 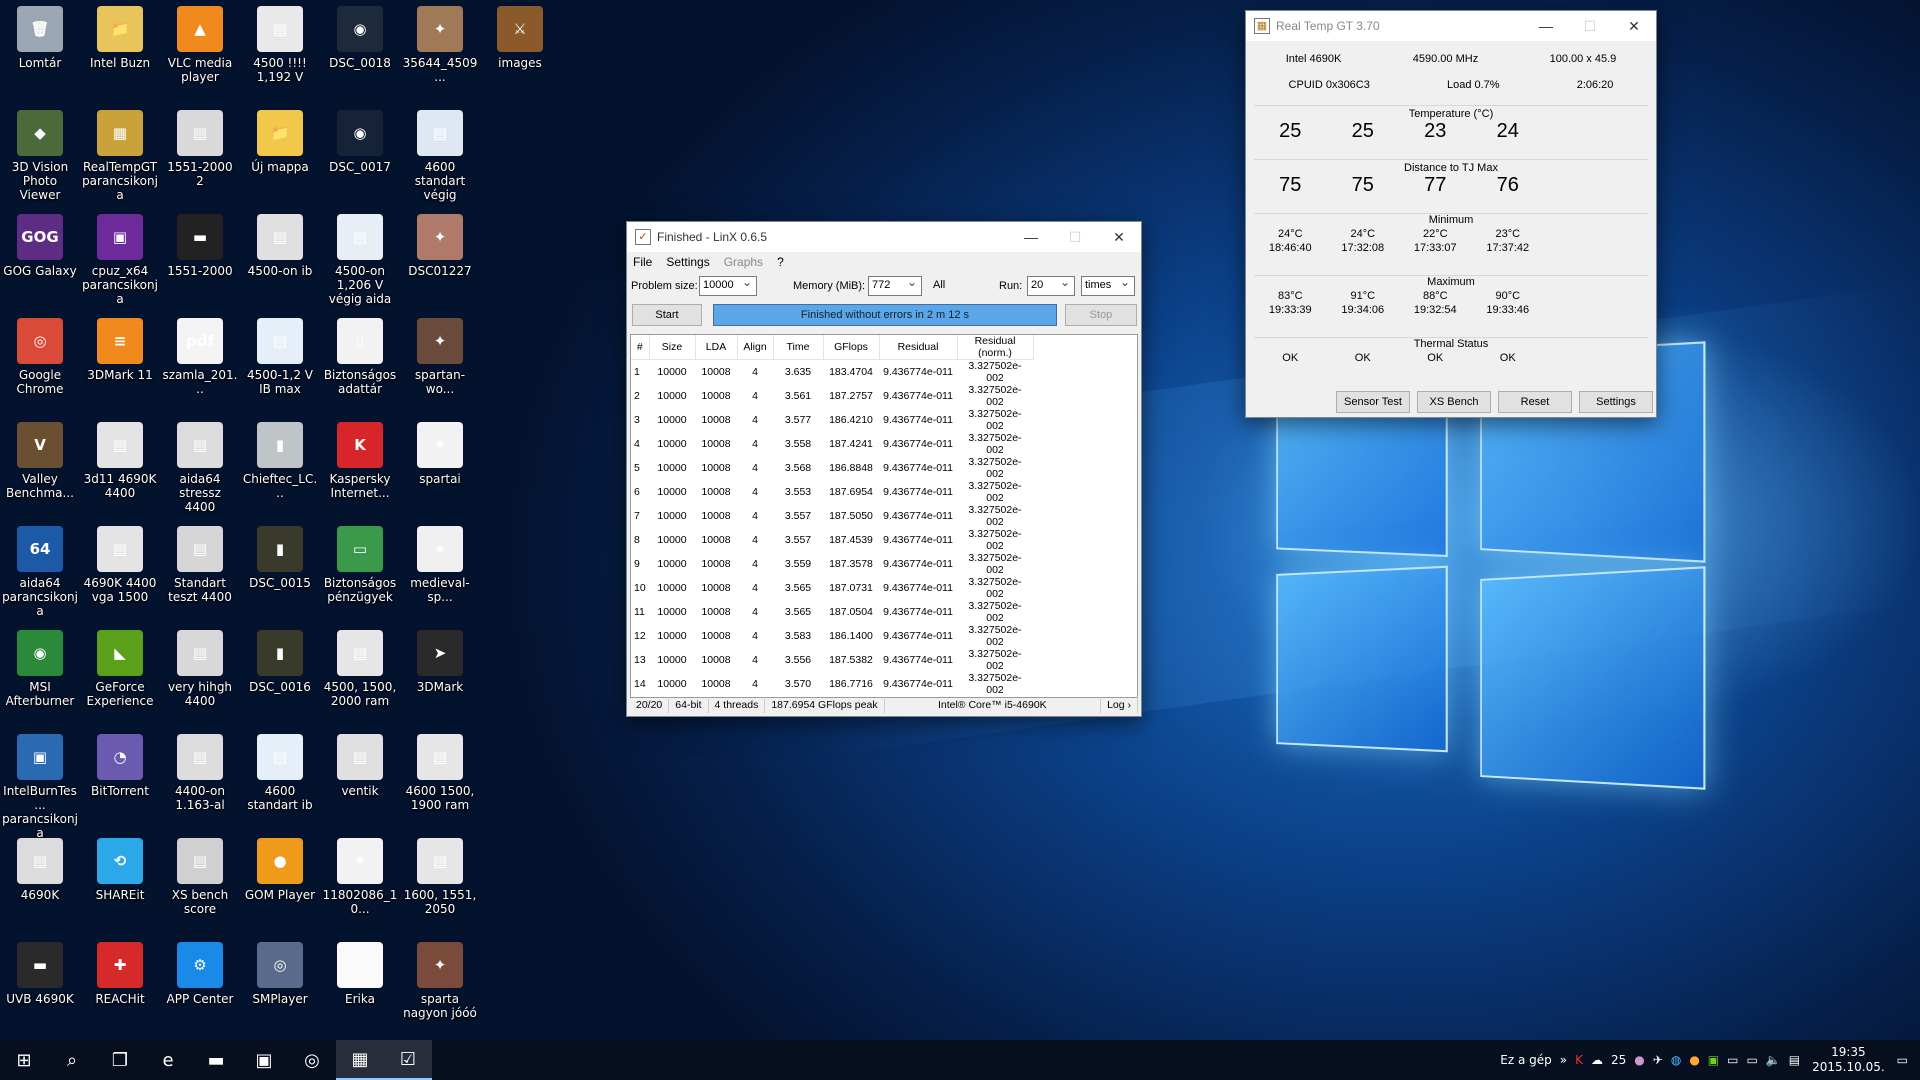 I want to click on desktop-icon: ▤ 4600 standart végig, so click(x=440, y=156).